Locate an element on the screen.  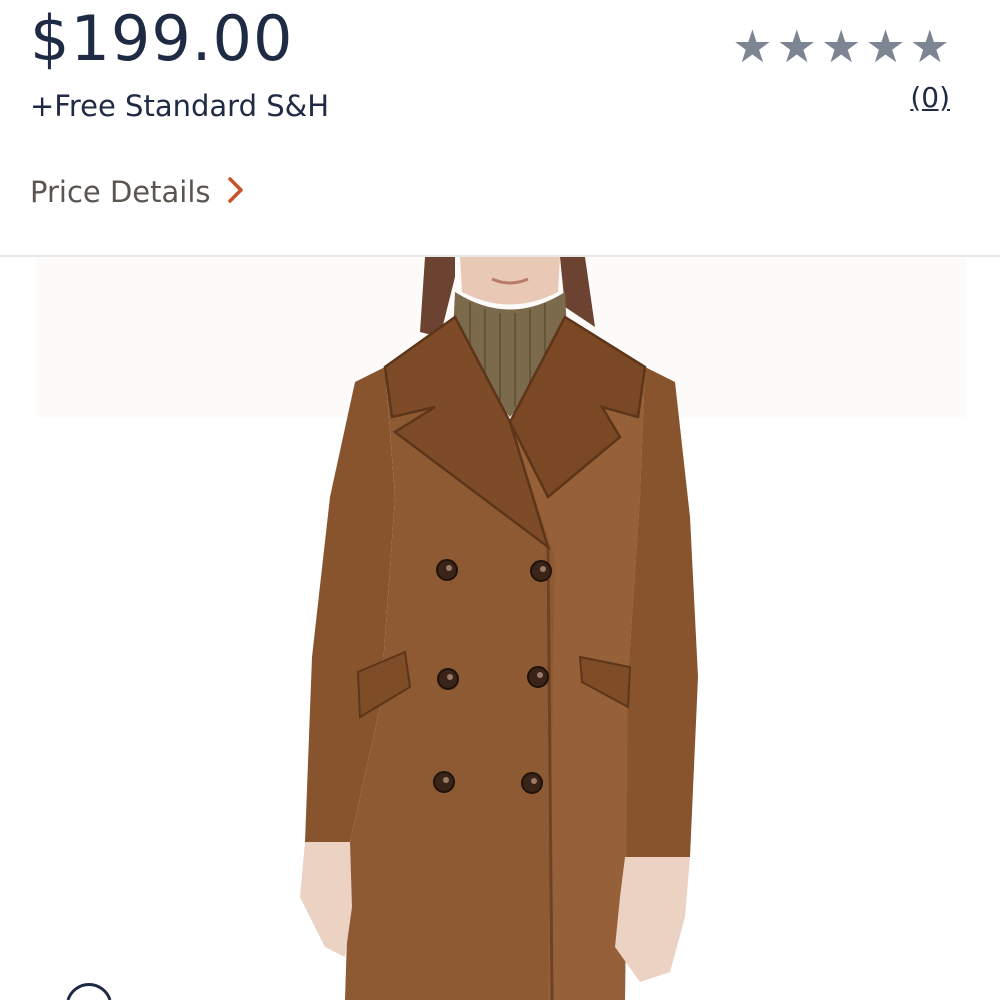
shipping-info: +Free Standard S&H is located at coordinates (180, 106).